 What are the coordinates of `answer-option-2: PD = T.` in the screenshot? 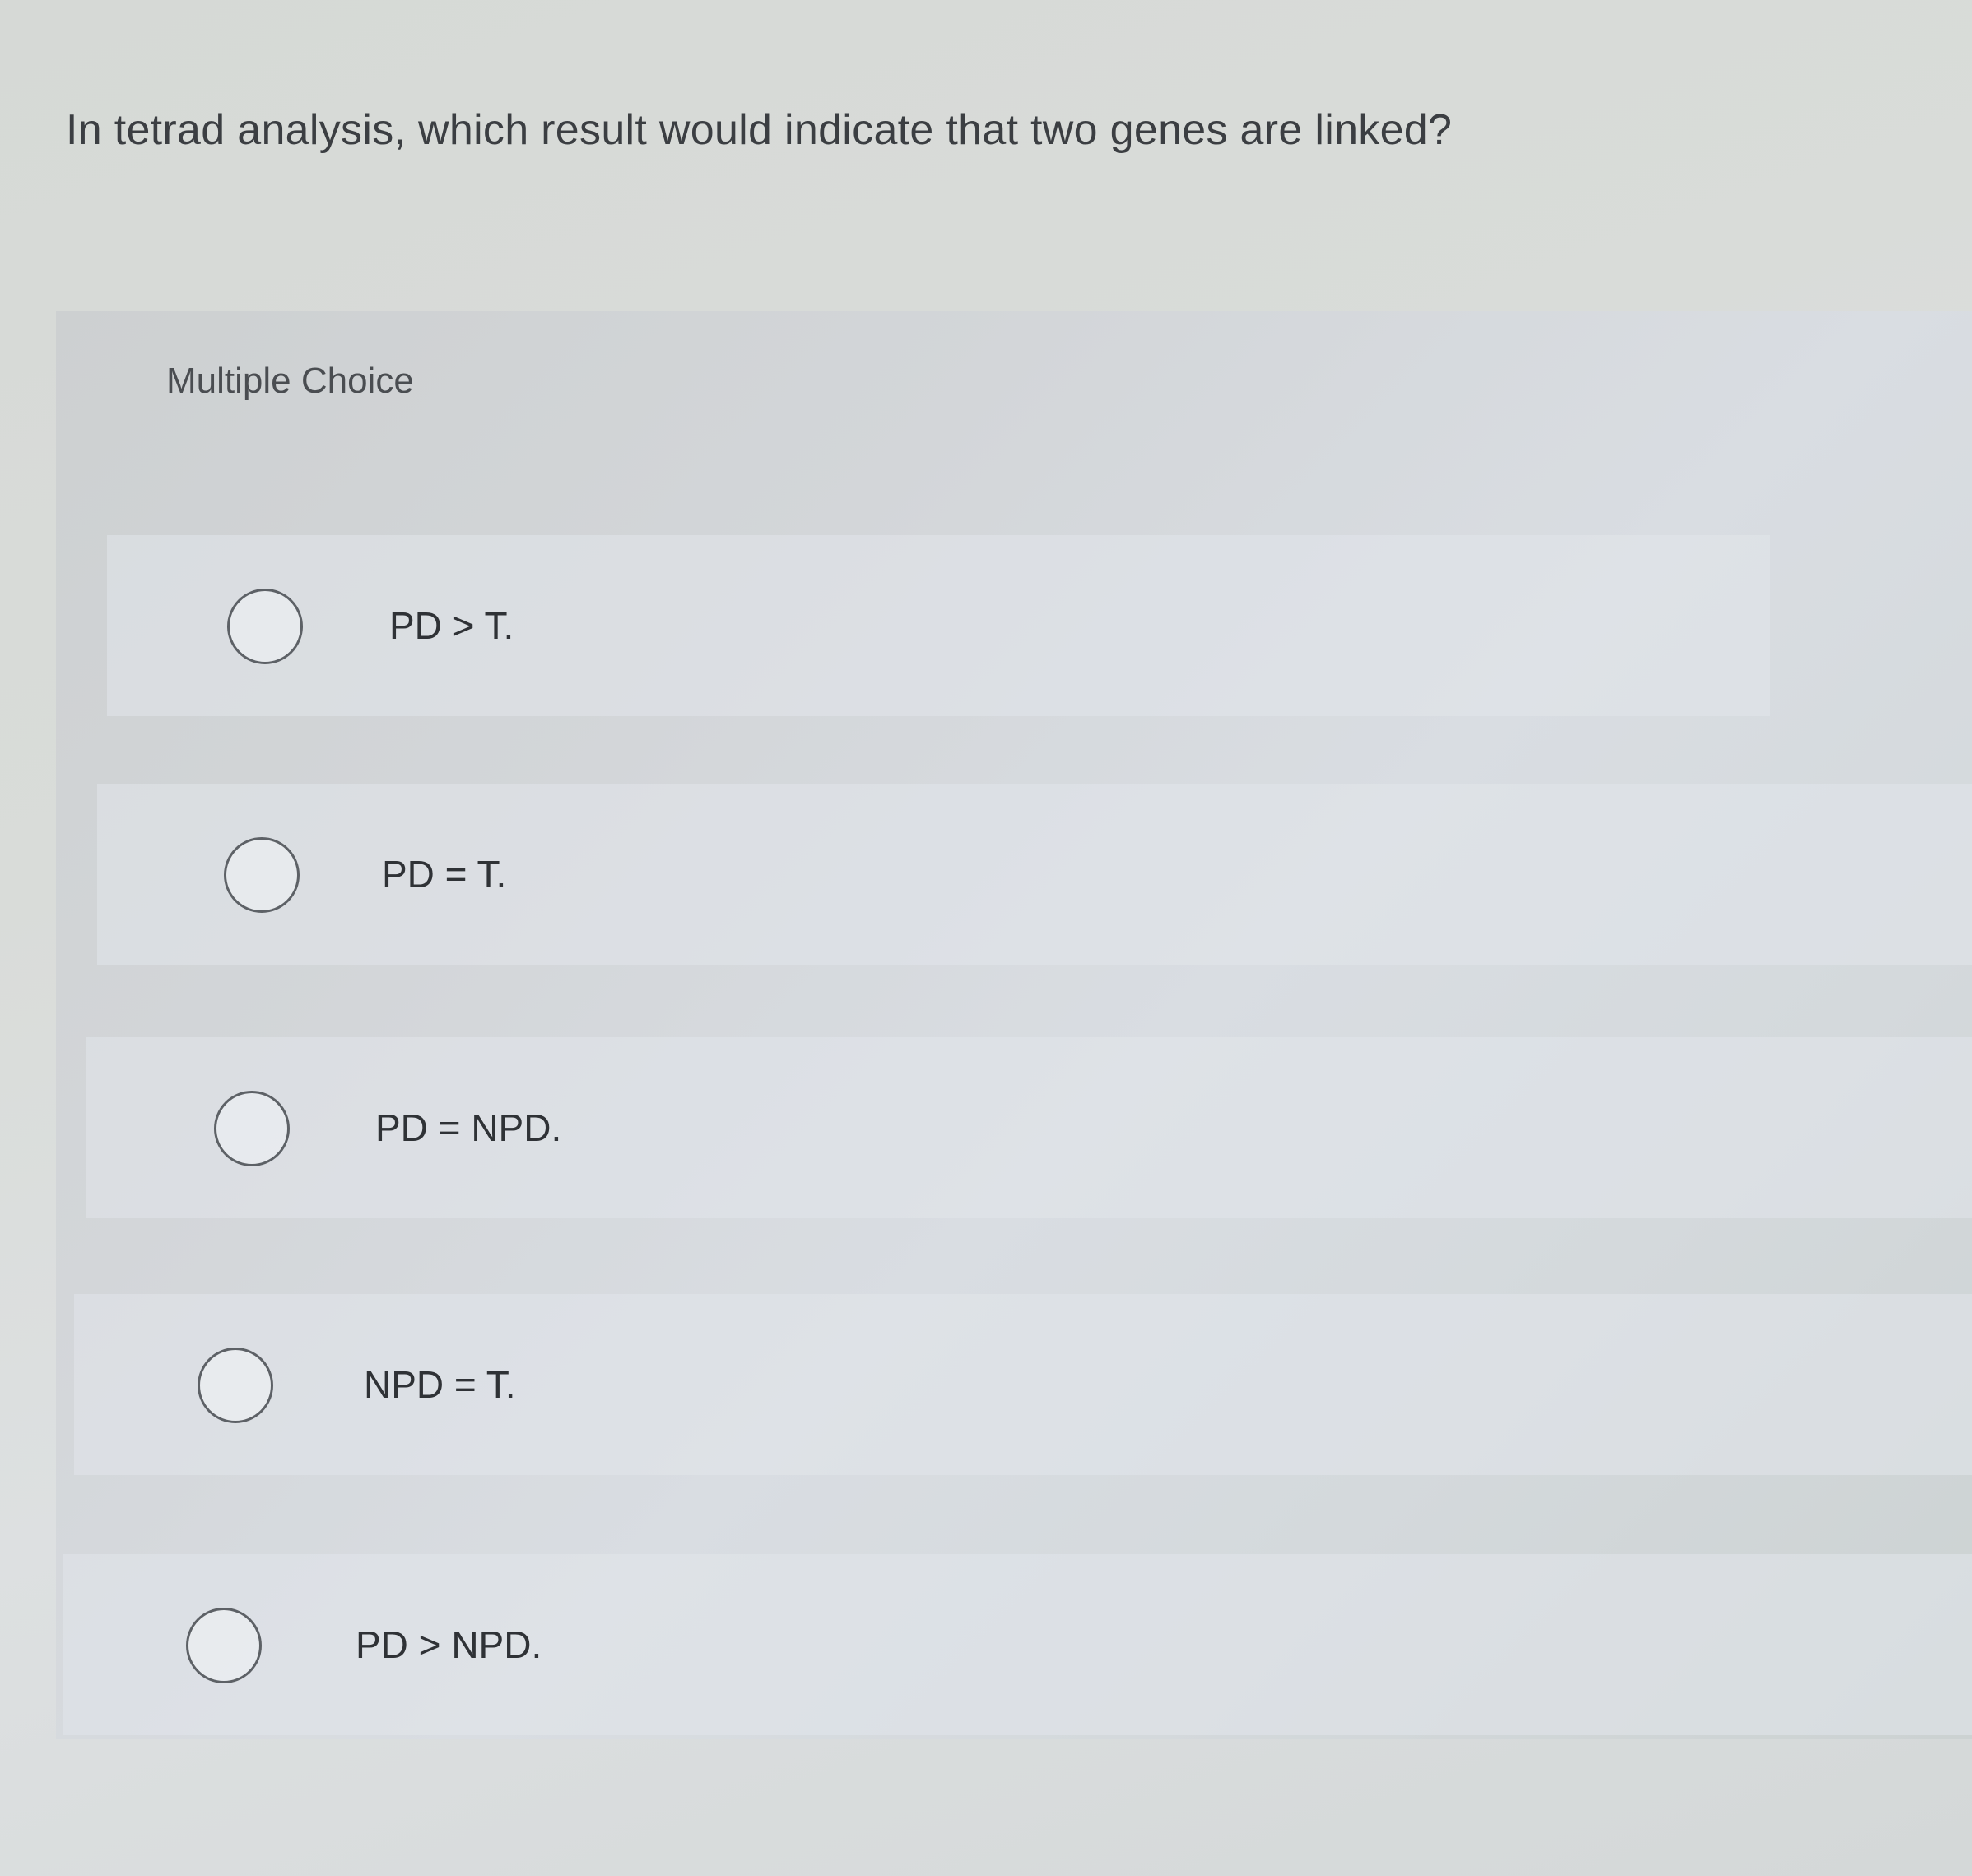 It's located at (1034, 874).